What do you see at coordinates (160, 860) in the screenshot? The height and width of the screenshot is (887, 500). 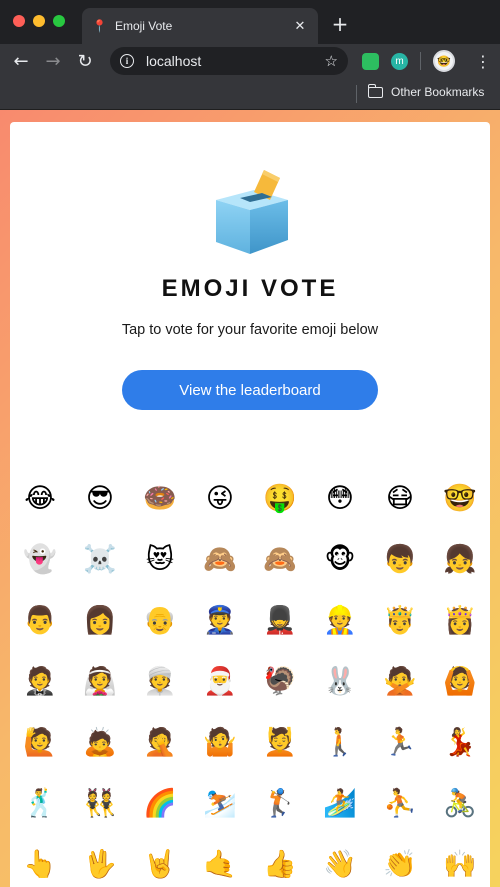 I see `emoji-vote-button: 🤘` at bounding box center [160, 860].